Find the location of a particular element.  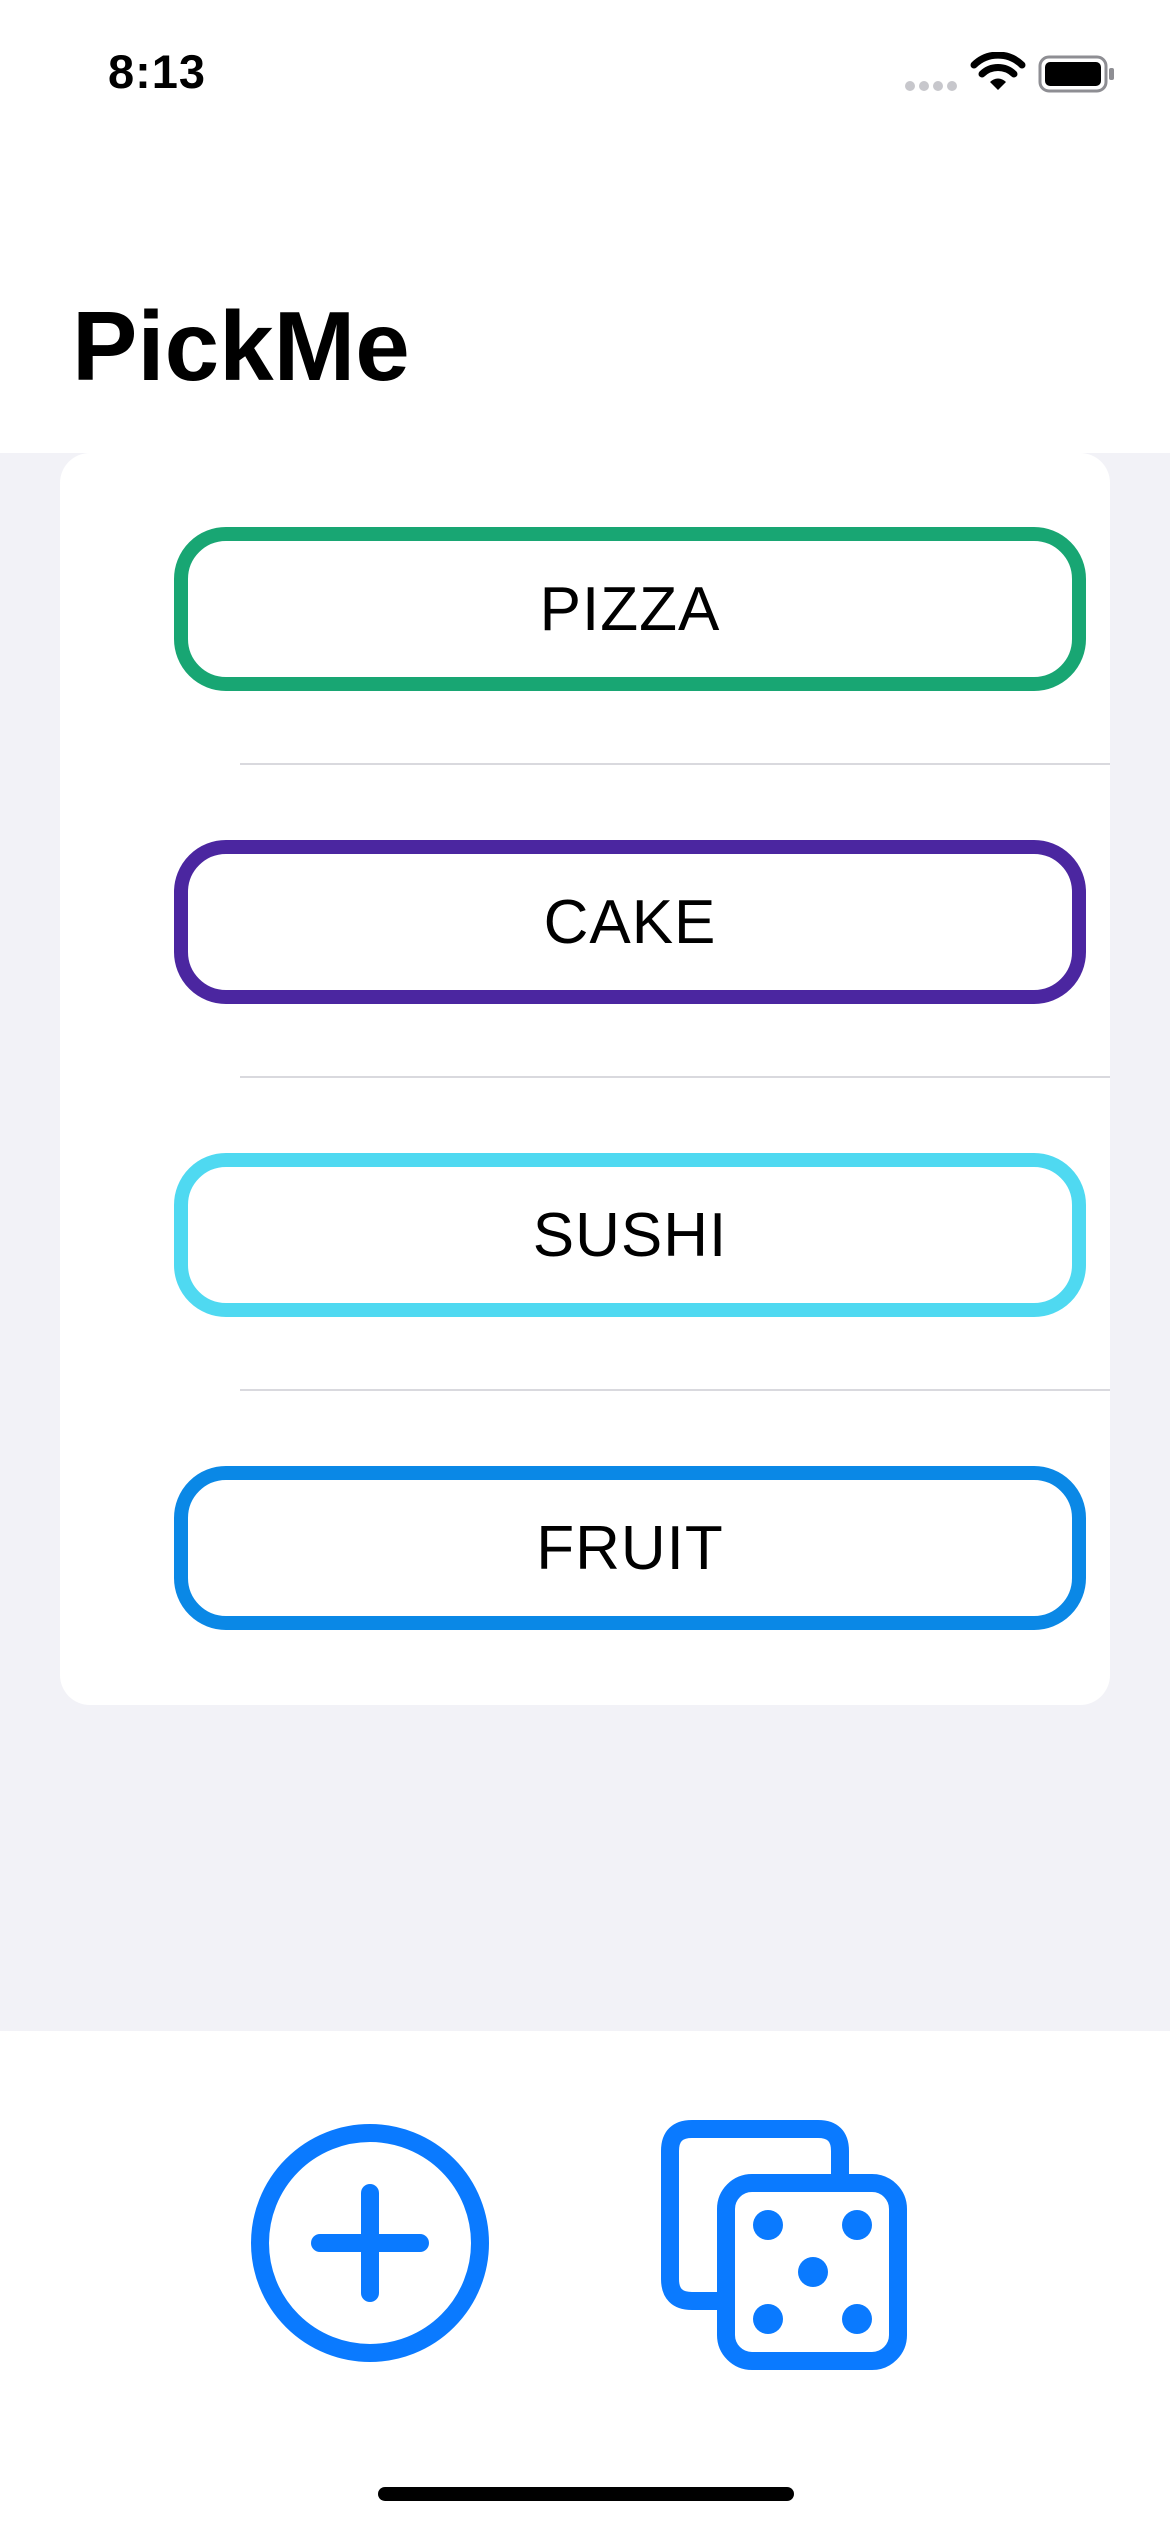

home-indicator is located at coordinates (586, 2494).